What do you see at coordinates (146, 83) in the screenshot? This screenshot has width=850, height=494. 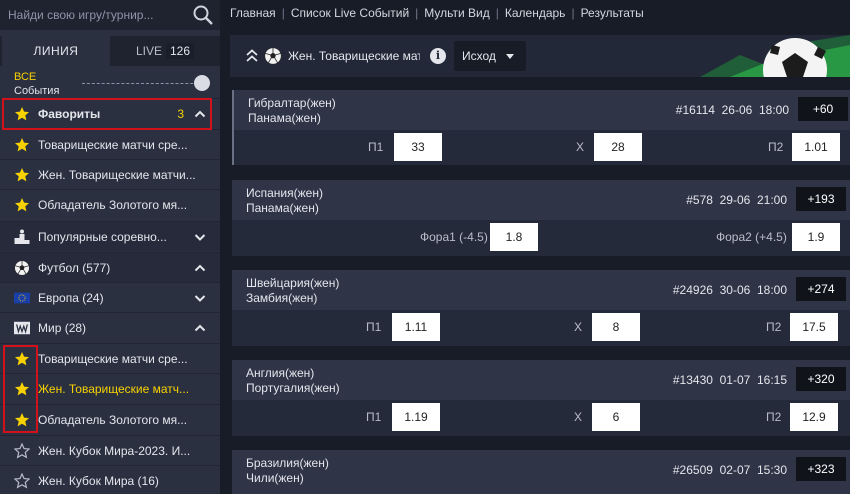 I see `time-range-slider` at bounding box center [146, 83].